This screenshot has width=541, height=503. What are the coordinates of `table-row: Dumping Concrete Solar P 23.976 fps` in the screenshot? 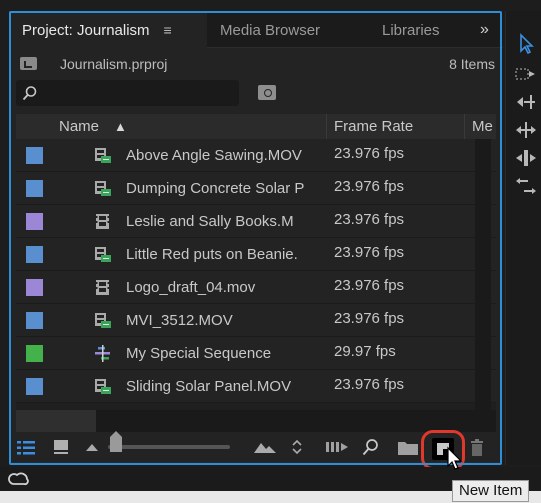 It's located at (256, 188).